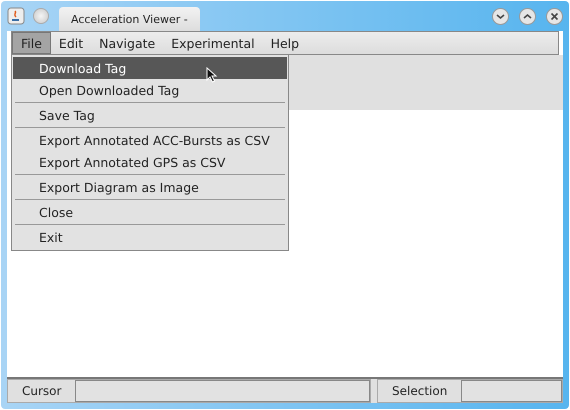  Describe the element at coordinates (71, 43) in the screenshot. I see `menu-item: Edit` at that location.